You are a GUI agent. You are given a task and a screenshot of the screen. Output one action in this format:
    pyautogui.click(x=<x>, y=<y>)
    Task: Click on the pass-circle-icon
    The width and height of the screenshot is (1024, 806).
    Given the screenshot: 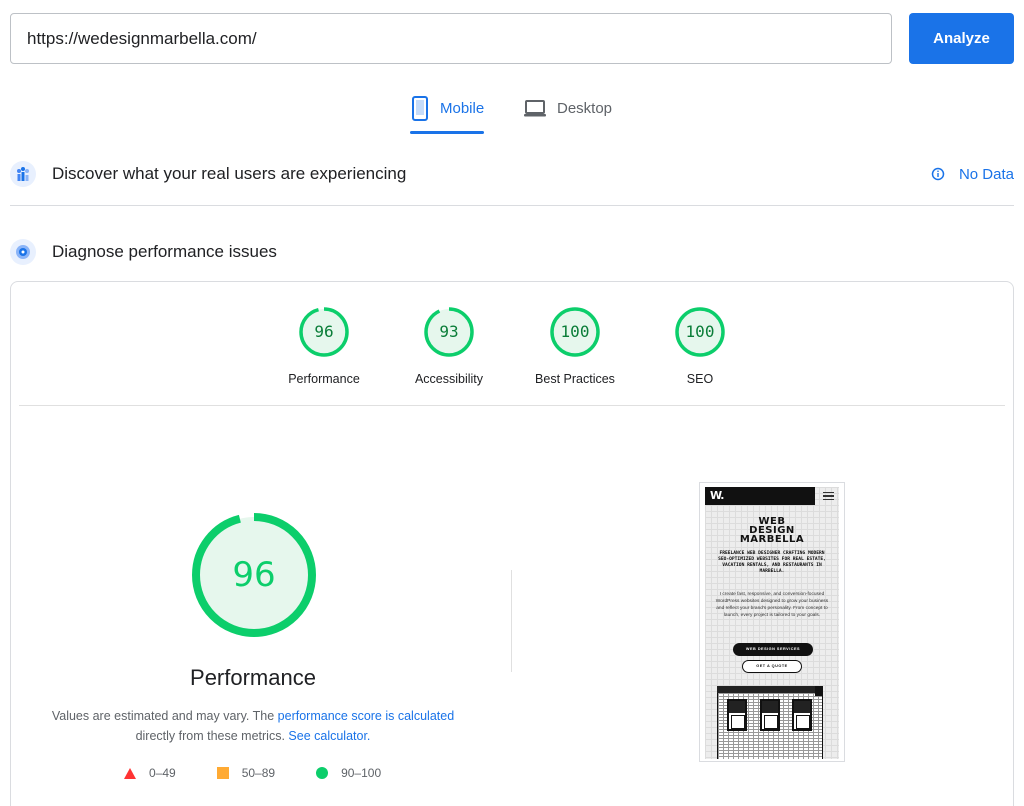 What is the action you would take?
    pyautogui.click(x=322, y=773)
    